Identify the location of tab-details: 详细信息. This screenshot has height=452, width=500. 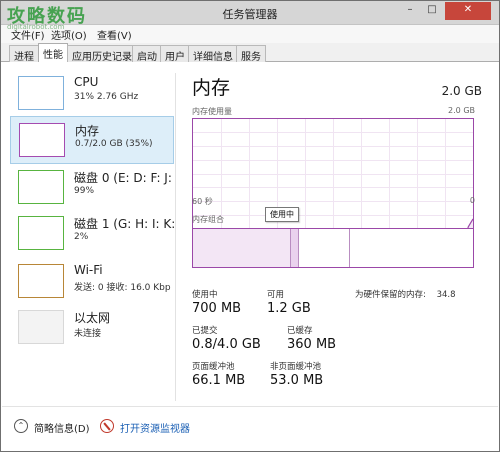
(213, 54).